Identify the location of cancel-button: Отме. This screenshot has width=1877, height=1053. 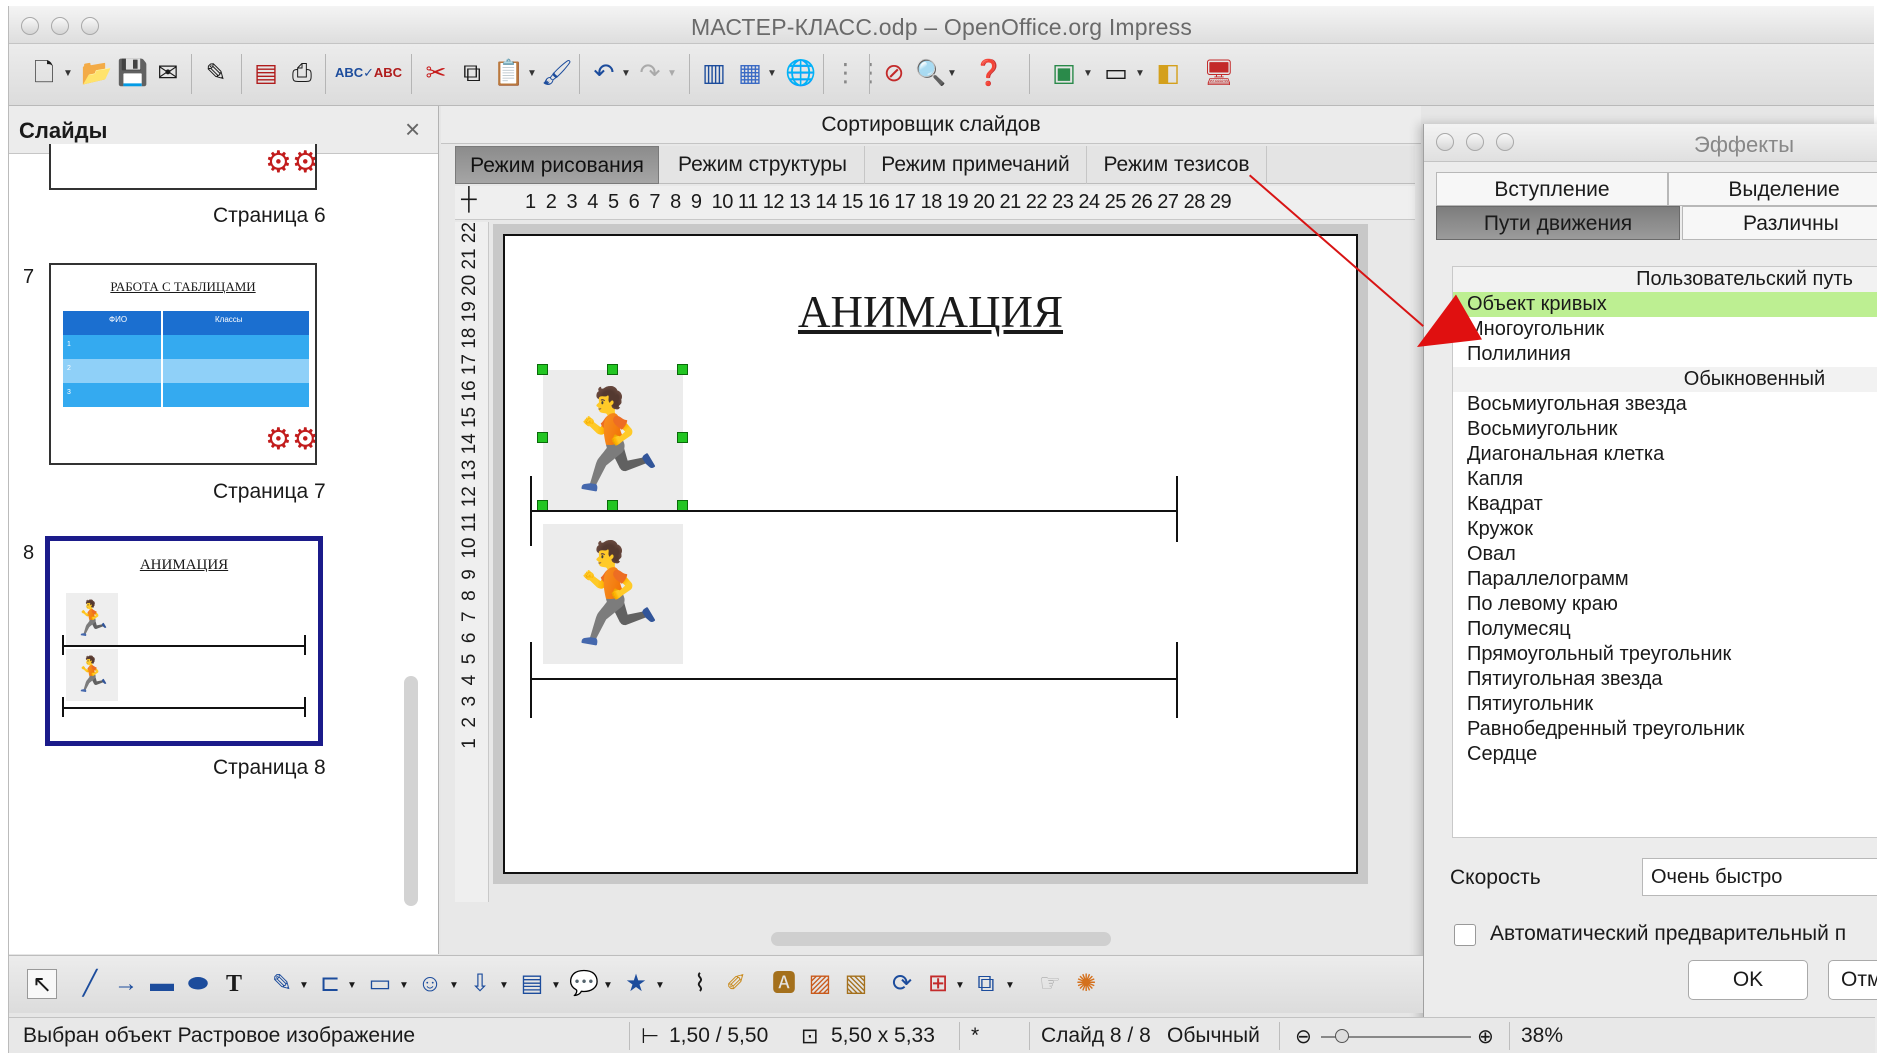
(1852, 980).